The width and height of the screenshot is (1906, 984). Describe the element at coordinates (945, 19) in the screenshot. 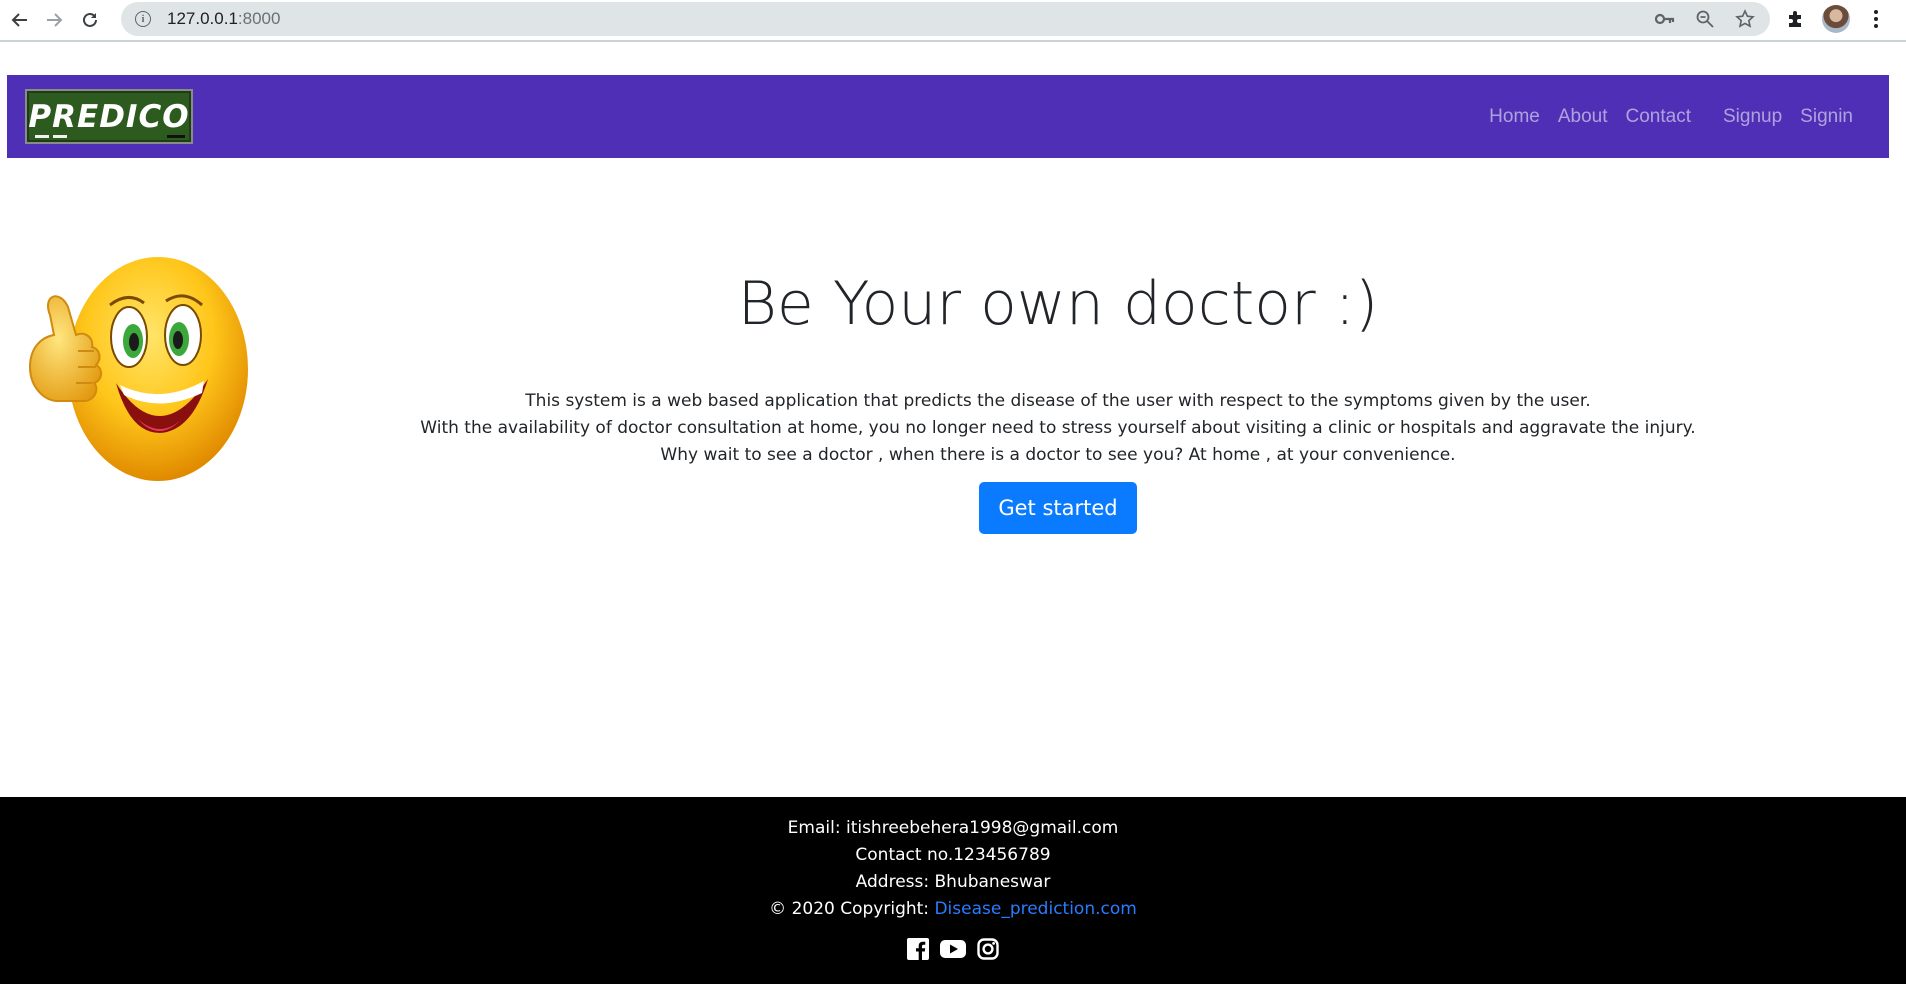

I see `address-bar: i 127.0.0.1:8000` at that location.